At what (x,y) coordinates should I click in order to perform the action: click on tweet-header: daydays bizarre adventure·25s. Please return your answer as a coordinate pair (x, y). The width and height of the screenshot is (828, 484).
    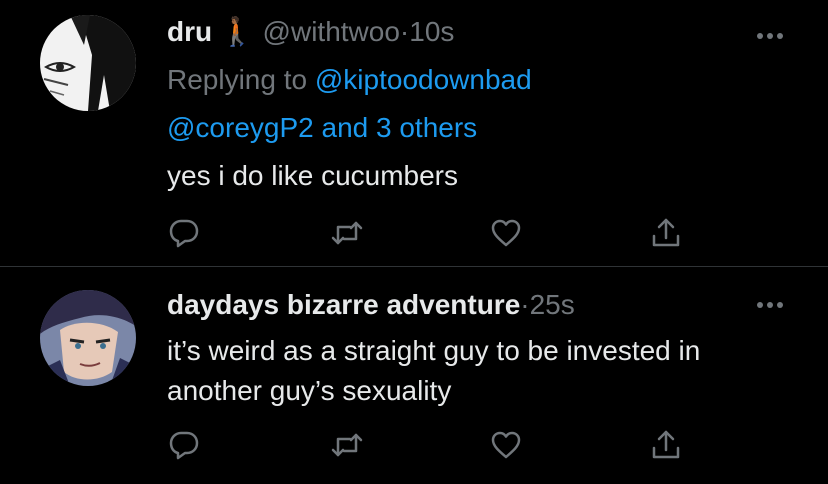
    Looking at the image, I should click on (371, 305).